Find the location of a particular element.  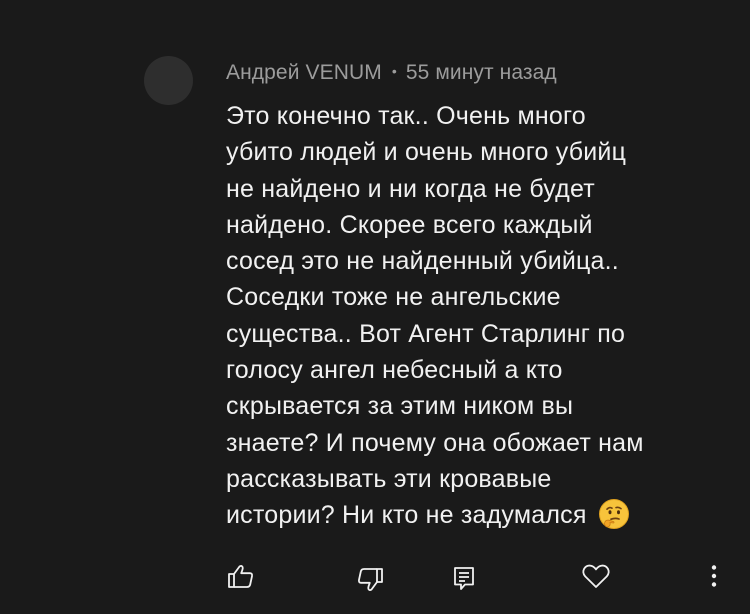

thumbs-up-icon is located at coordinates (241, 576).